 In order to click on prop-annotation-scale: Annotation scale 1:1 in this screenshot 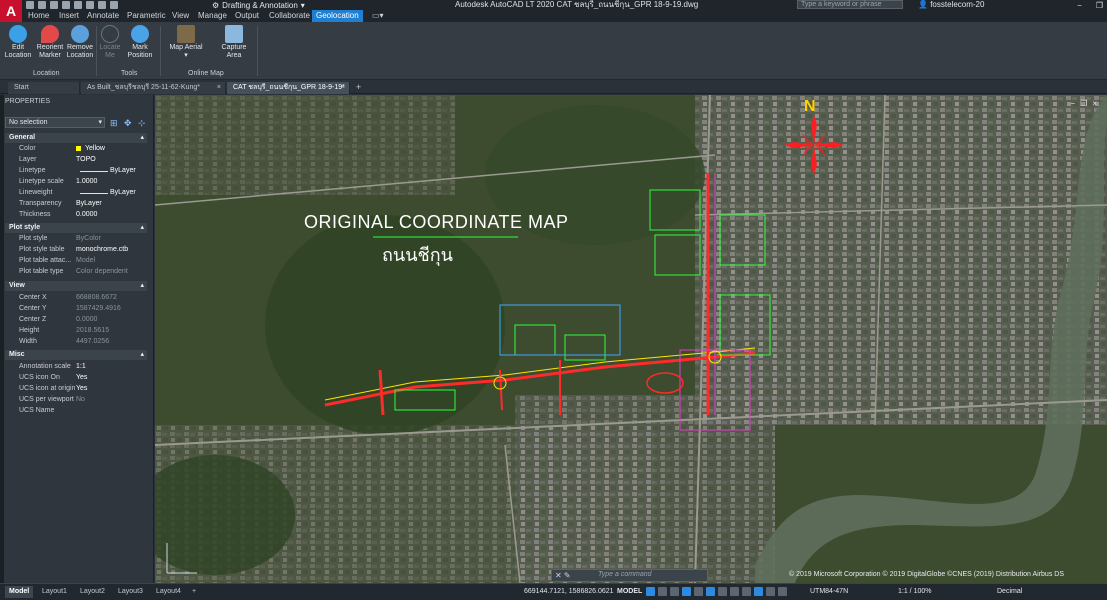, I will do `click(76, 367)`.